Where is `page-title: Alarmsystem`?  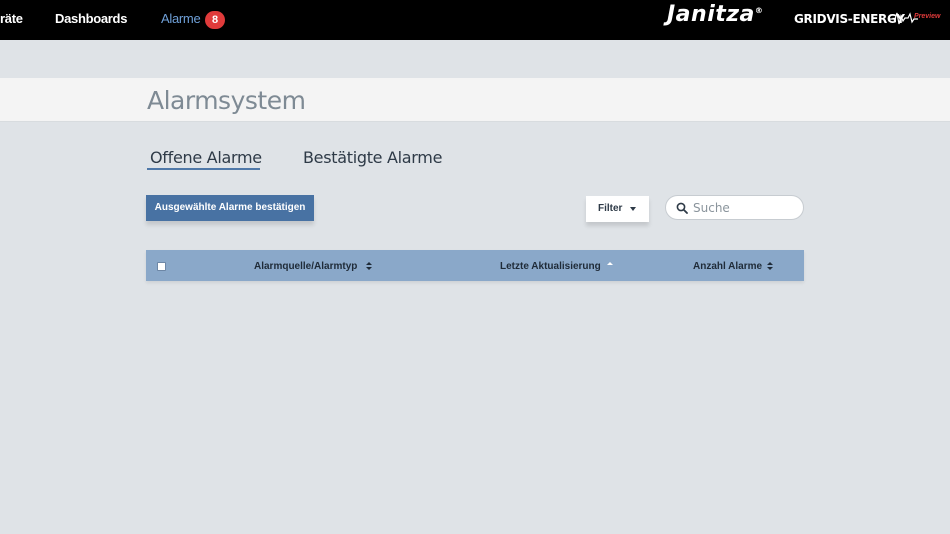
page-title: Alarmsystem is located at coordinates (226, 100).